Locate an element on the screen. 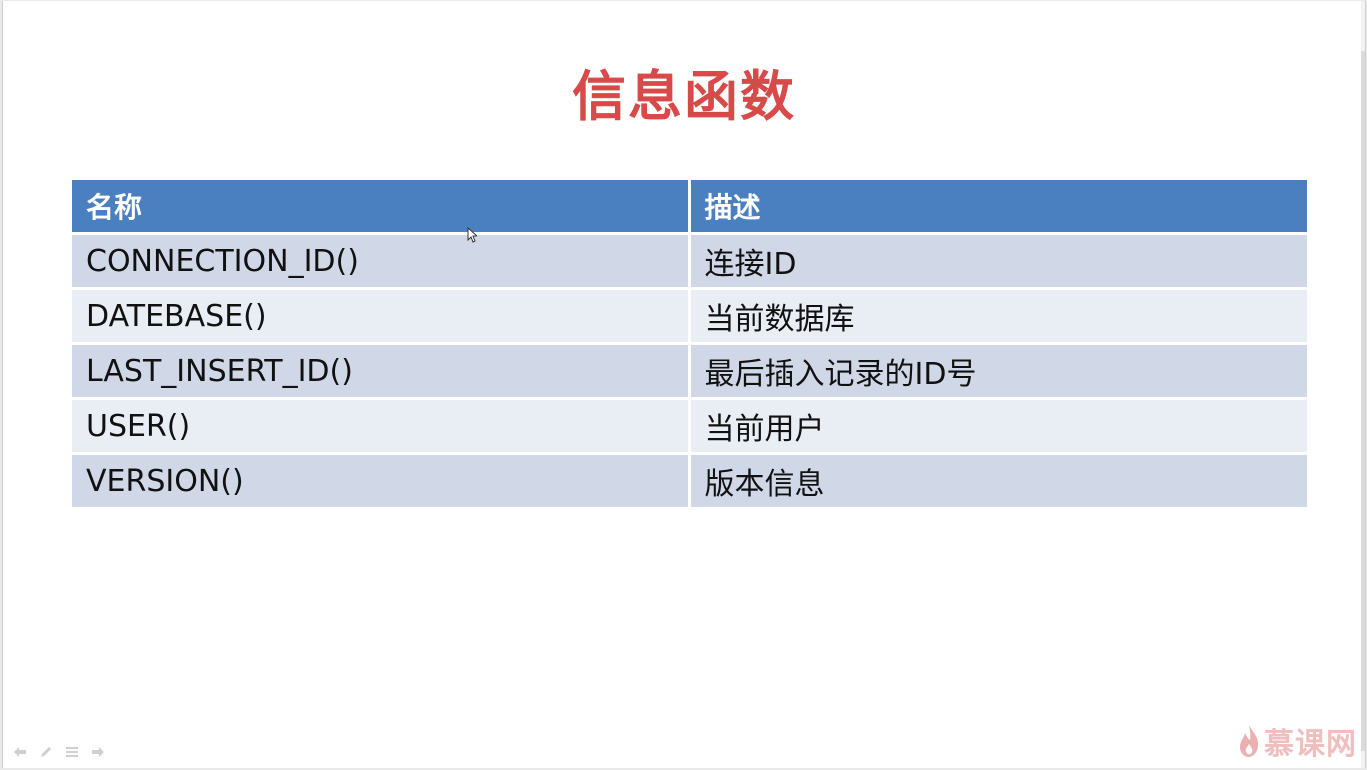  table-row: CONNECTION_ID() 连接ID is located at coordinates (689, 261).